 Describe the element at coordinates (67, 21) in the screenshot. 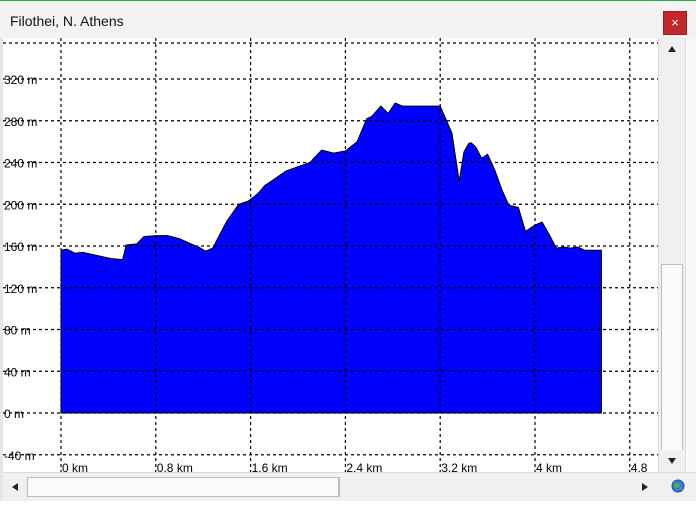

I see `window-title: Filothei, N. Athens` at that location.